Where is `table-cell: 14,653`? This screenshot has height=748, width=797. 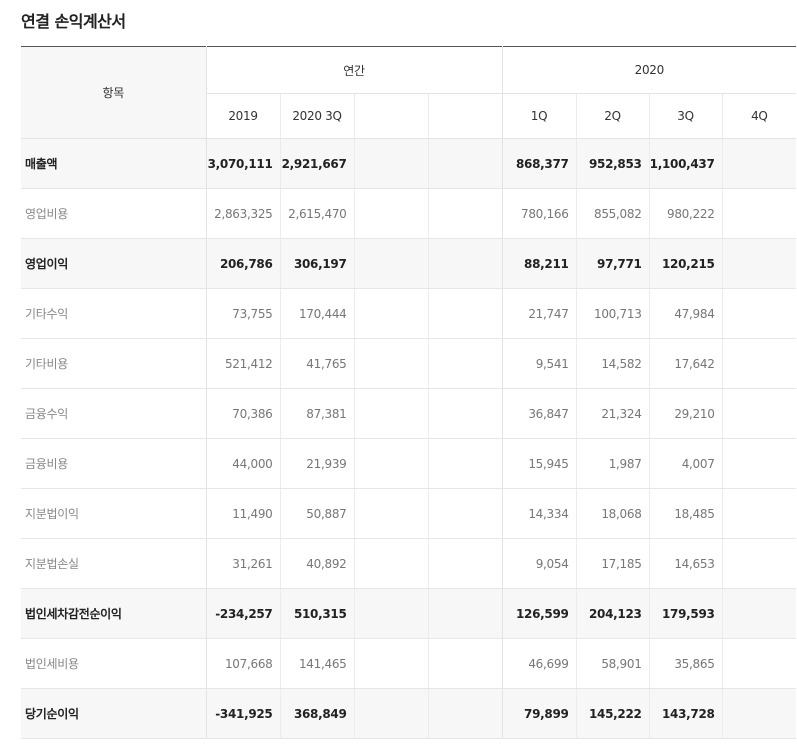 table-cell: 14,653 is located at coordinates (686, 563).